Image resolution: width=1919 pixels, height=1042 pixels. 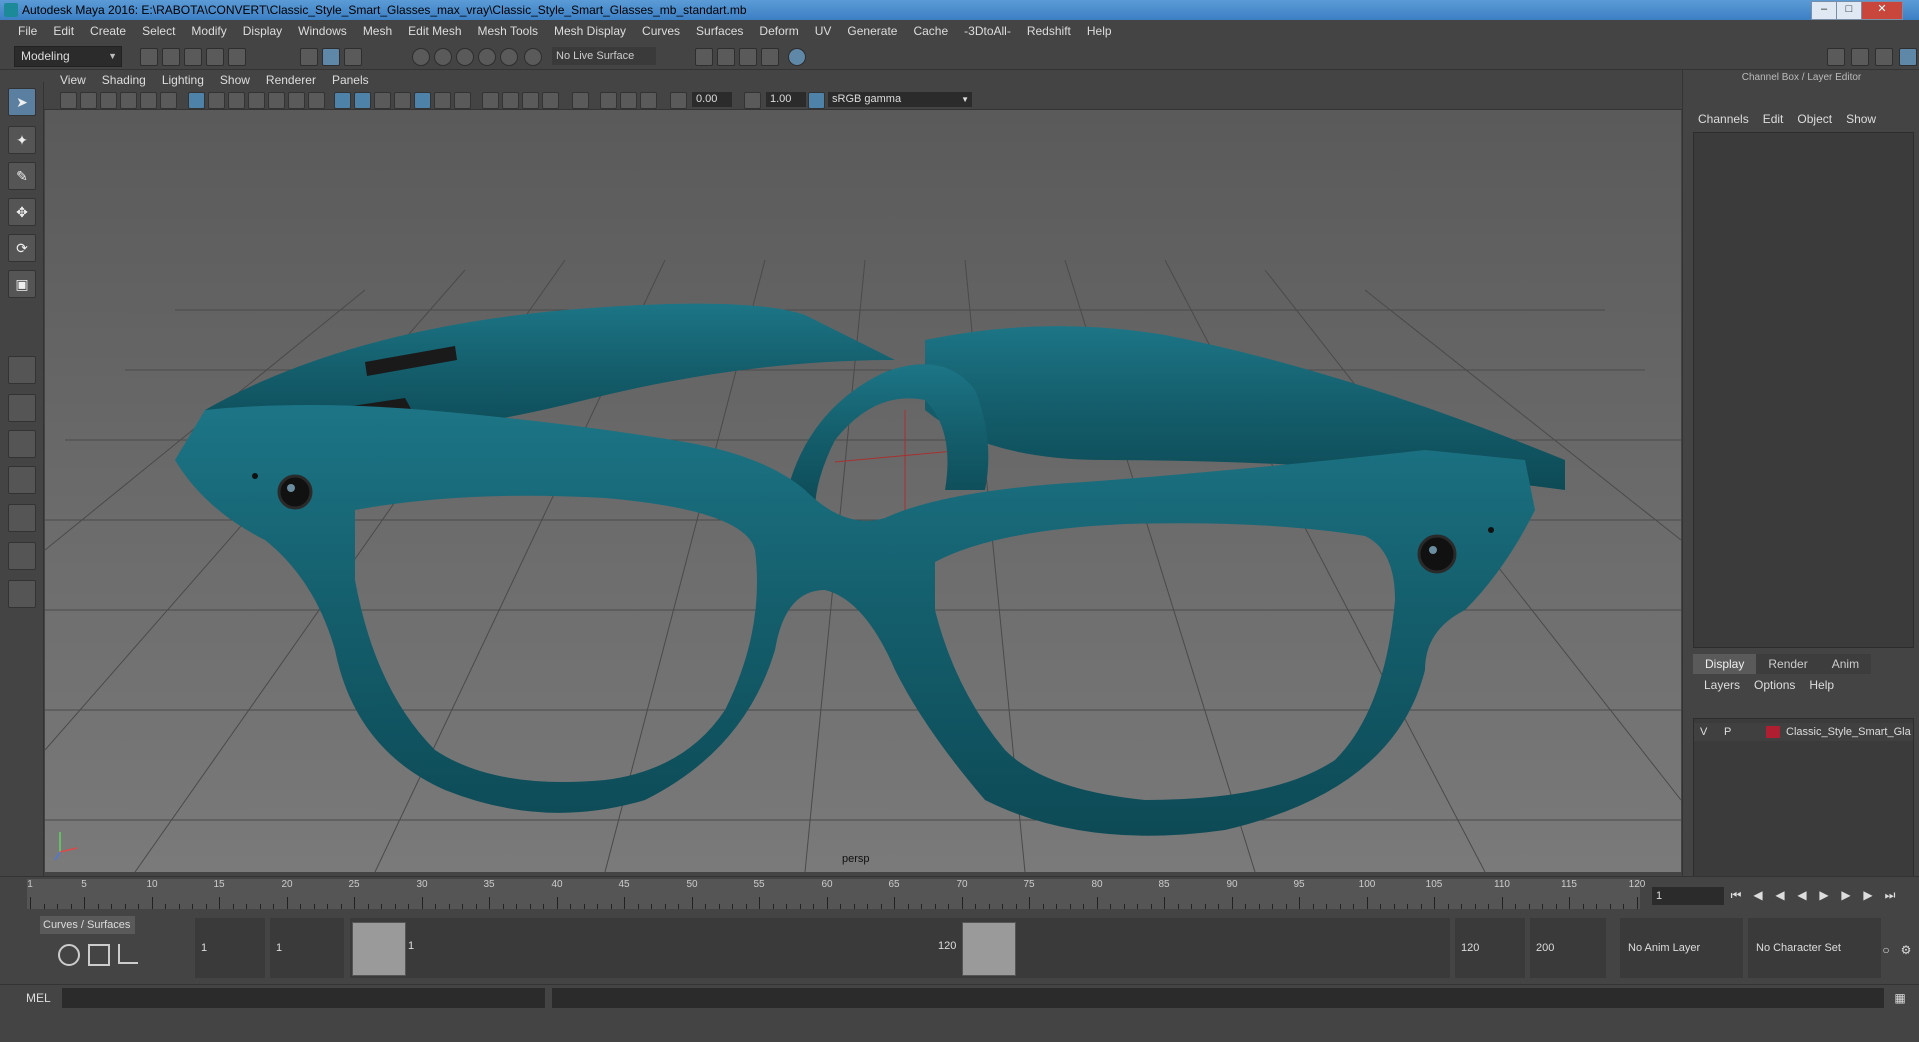 What do you see at coordinates (353, 57) in the screenshot?
I see `select-by-component-icon` at bounding box center [353, 57].